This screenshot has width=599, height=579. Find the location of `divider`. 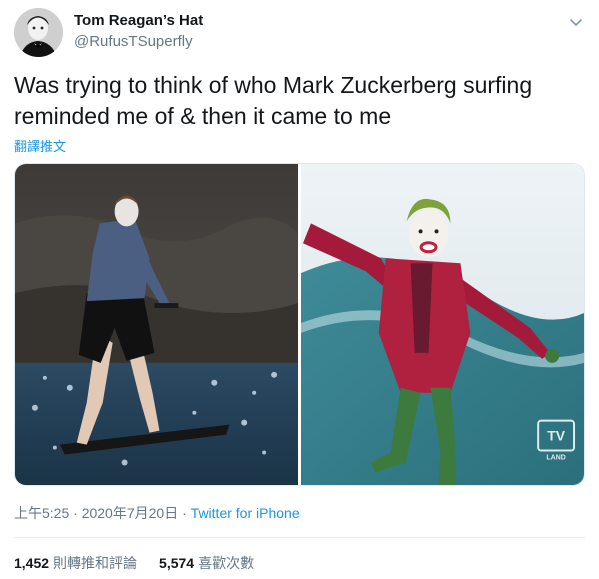

divider is located at coordinates (299, 537).